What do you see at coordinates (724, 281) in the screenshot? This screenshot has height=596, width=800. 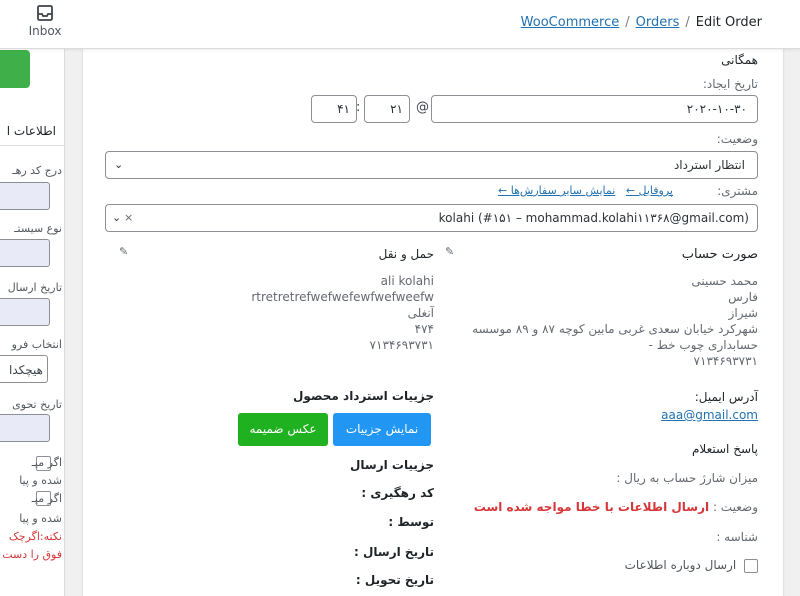 I see `billing-name: محمد حسینی` at bounding box center [724, 281].